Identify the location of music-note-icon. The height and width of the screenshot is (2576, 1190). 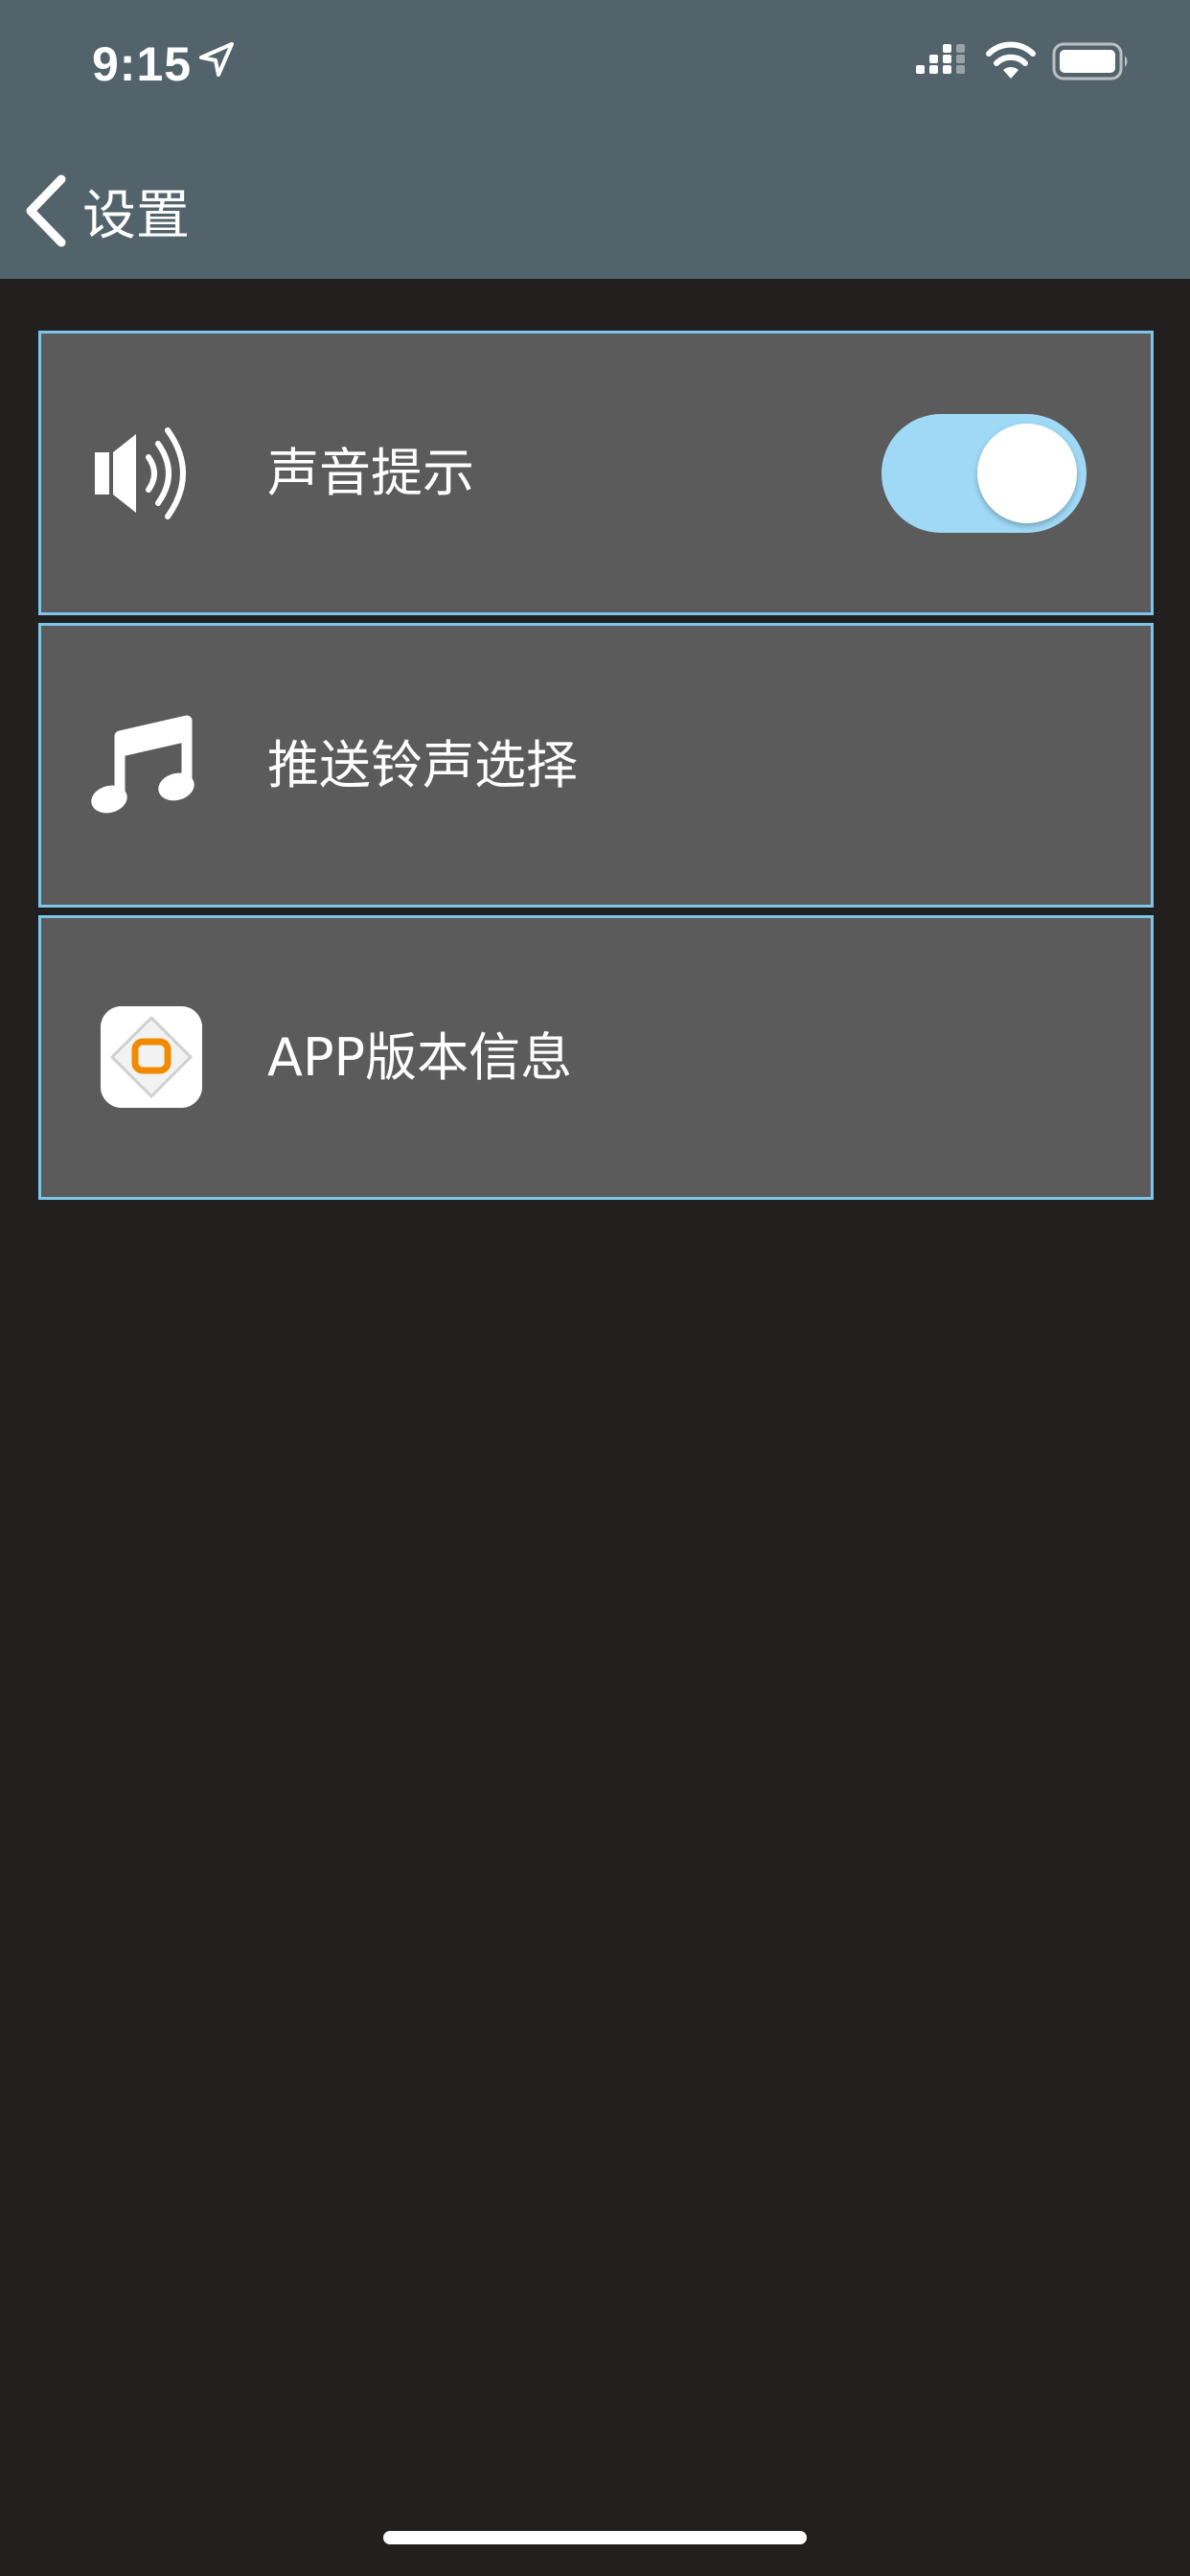
(143, 764).